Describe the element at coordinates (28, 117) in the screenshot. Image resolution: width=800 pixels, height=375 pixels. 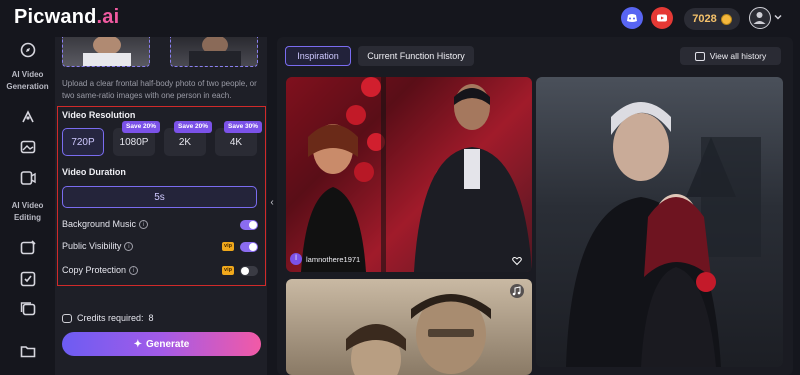
I see `people-animate-icon` at that location.